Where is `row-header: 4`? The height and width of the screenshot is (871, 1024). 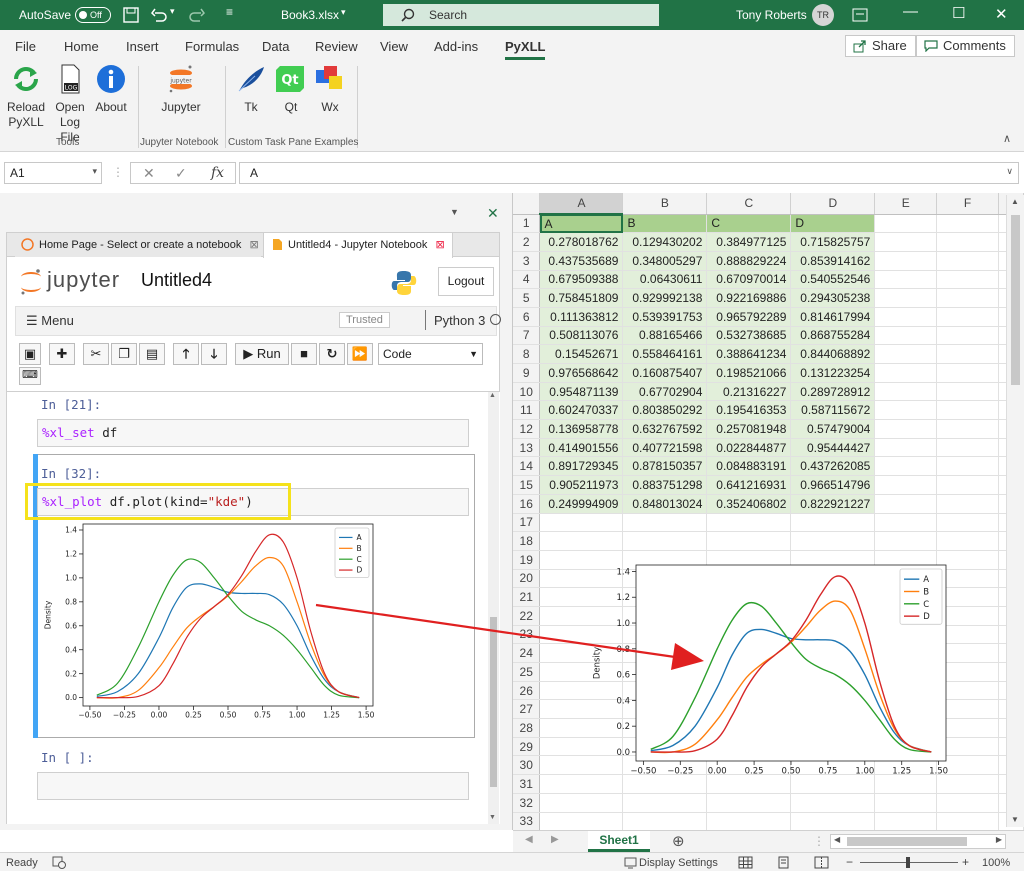 row-header: 4 is located at coordinates (527, 280).